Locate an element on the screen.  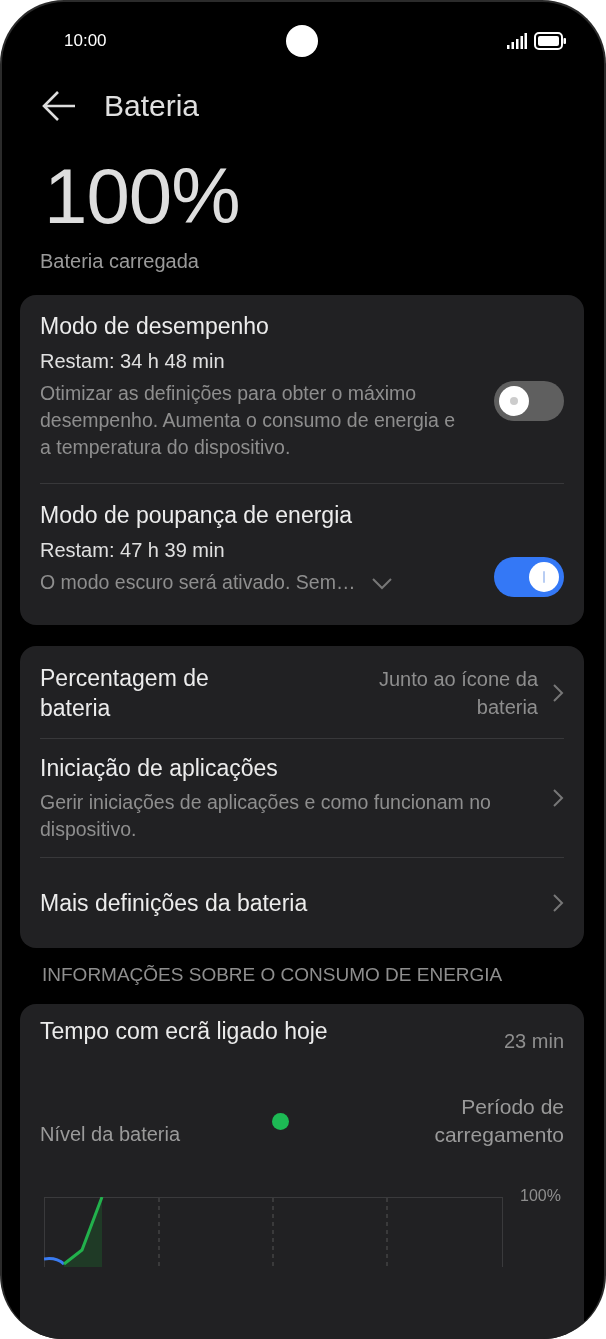
battery-percentage: 100% is located at coordinates (142, 196).